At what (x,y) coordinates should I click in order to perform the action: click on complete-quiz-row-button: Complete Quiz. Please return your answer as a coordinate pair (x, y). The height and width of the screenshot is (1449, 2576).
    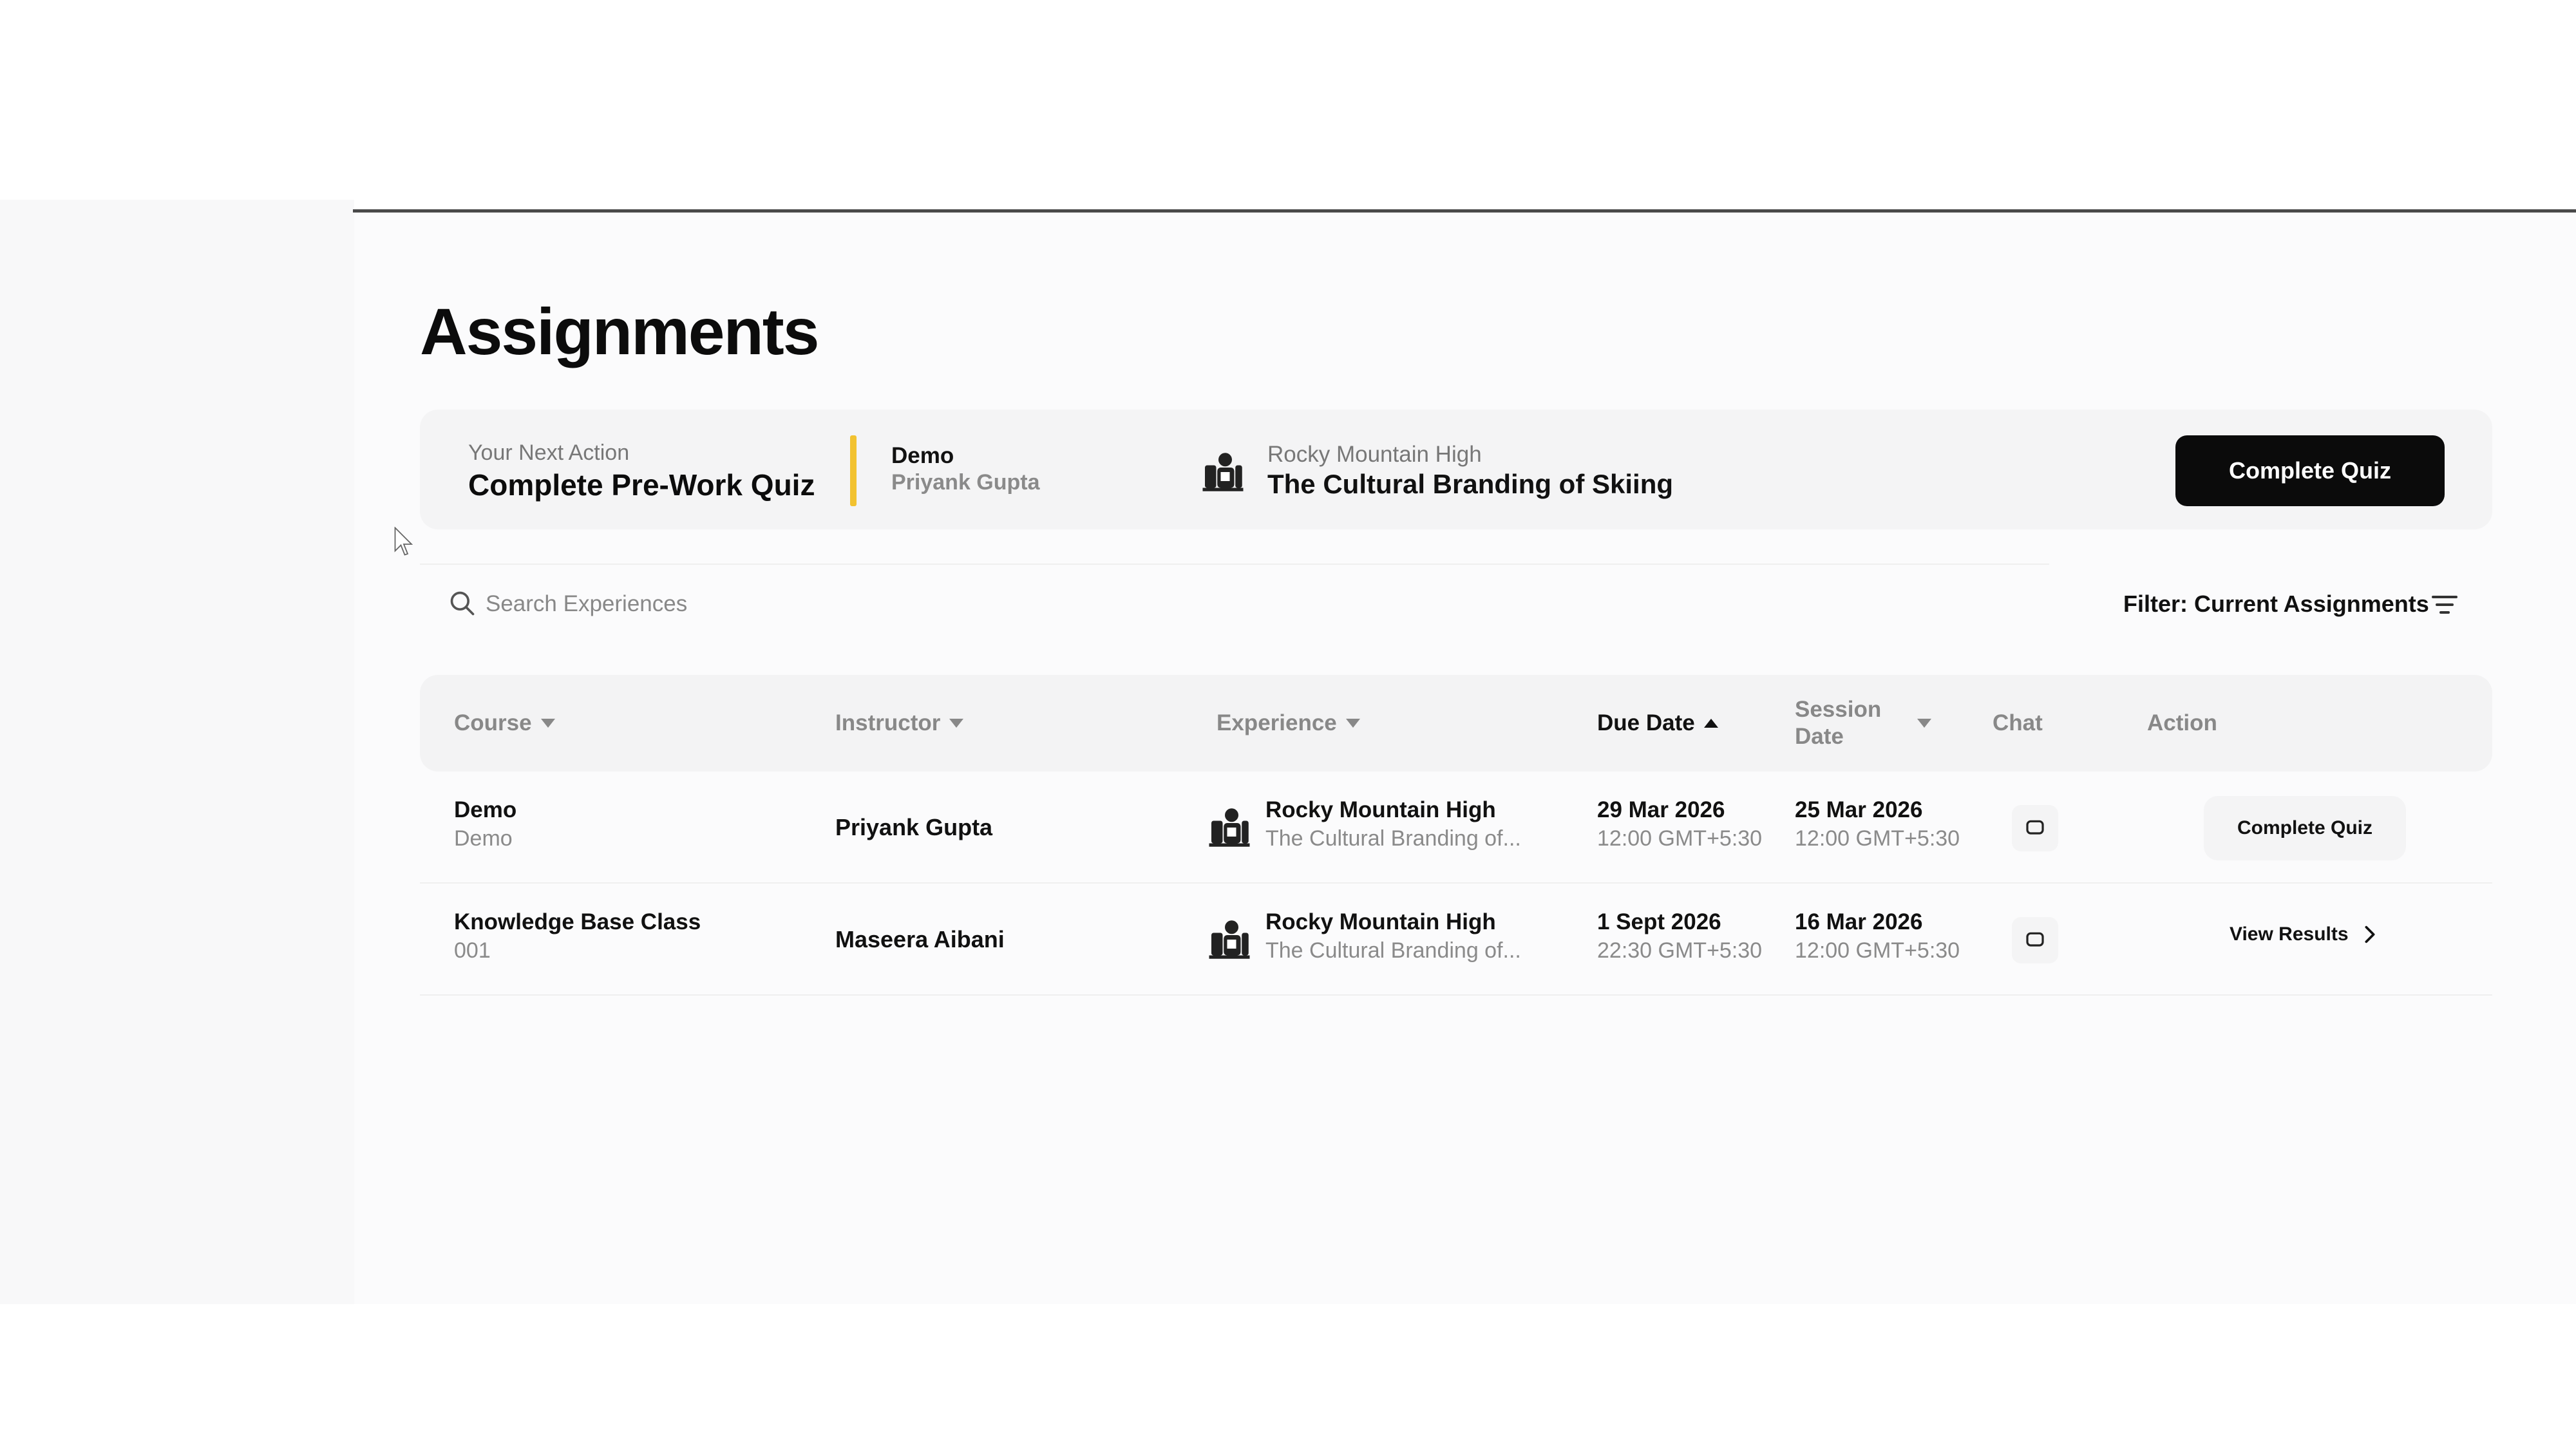
    Looking at the image, I should click on (2305, 828).